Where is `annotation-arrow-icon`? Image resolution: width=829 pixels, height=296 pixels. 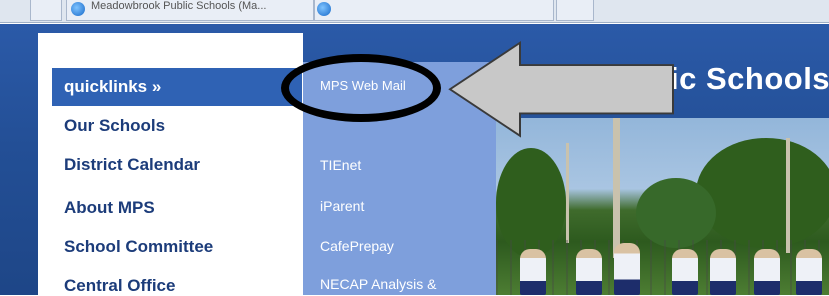
annotation-arrow-icon is located at coordinates (561, 89).